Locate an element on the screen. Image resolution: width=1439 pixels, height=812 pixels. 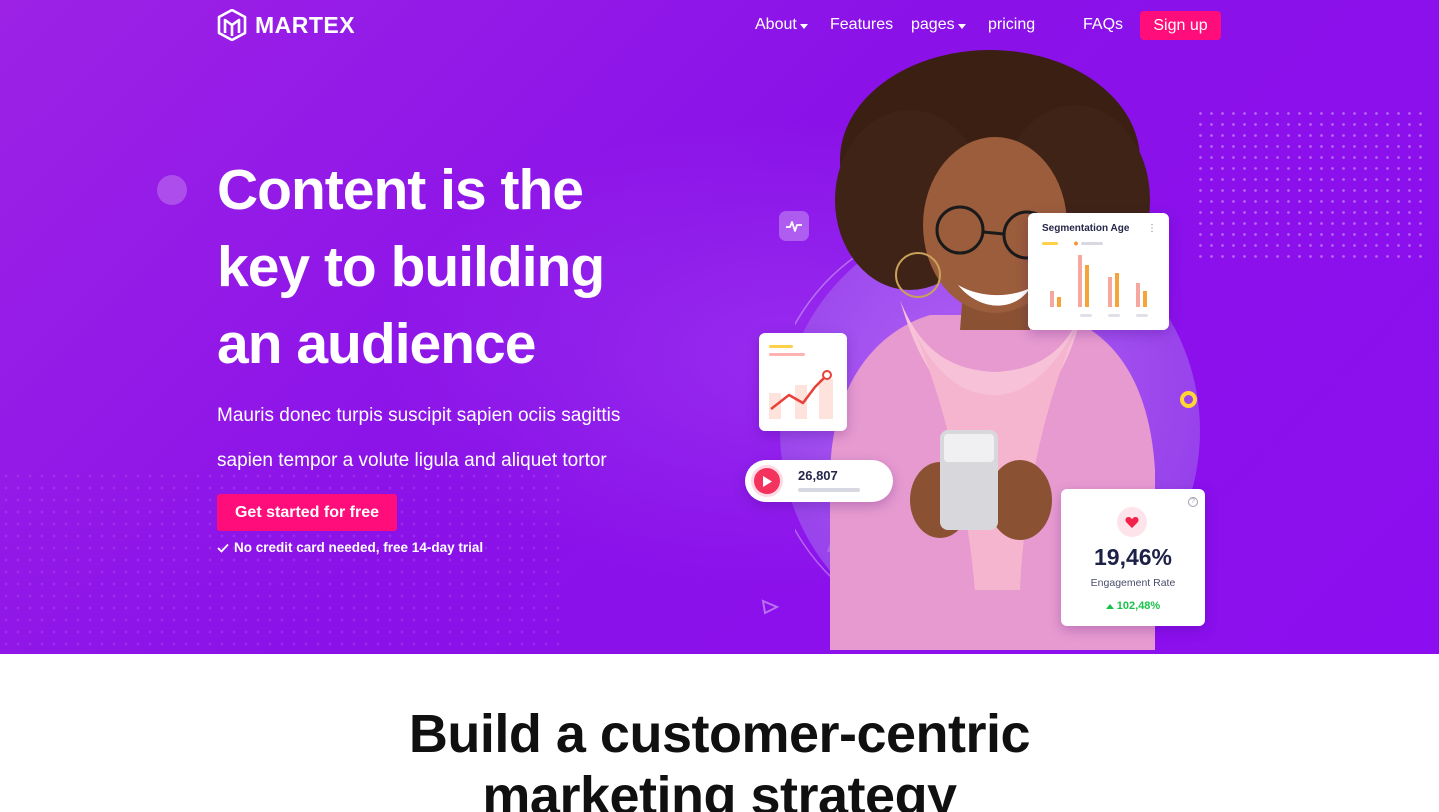
help-icon: ? is located at coordinates (1193, 502).